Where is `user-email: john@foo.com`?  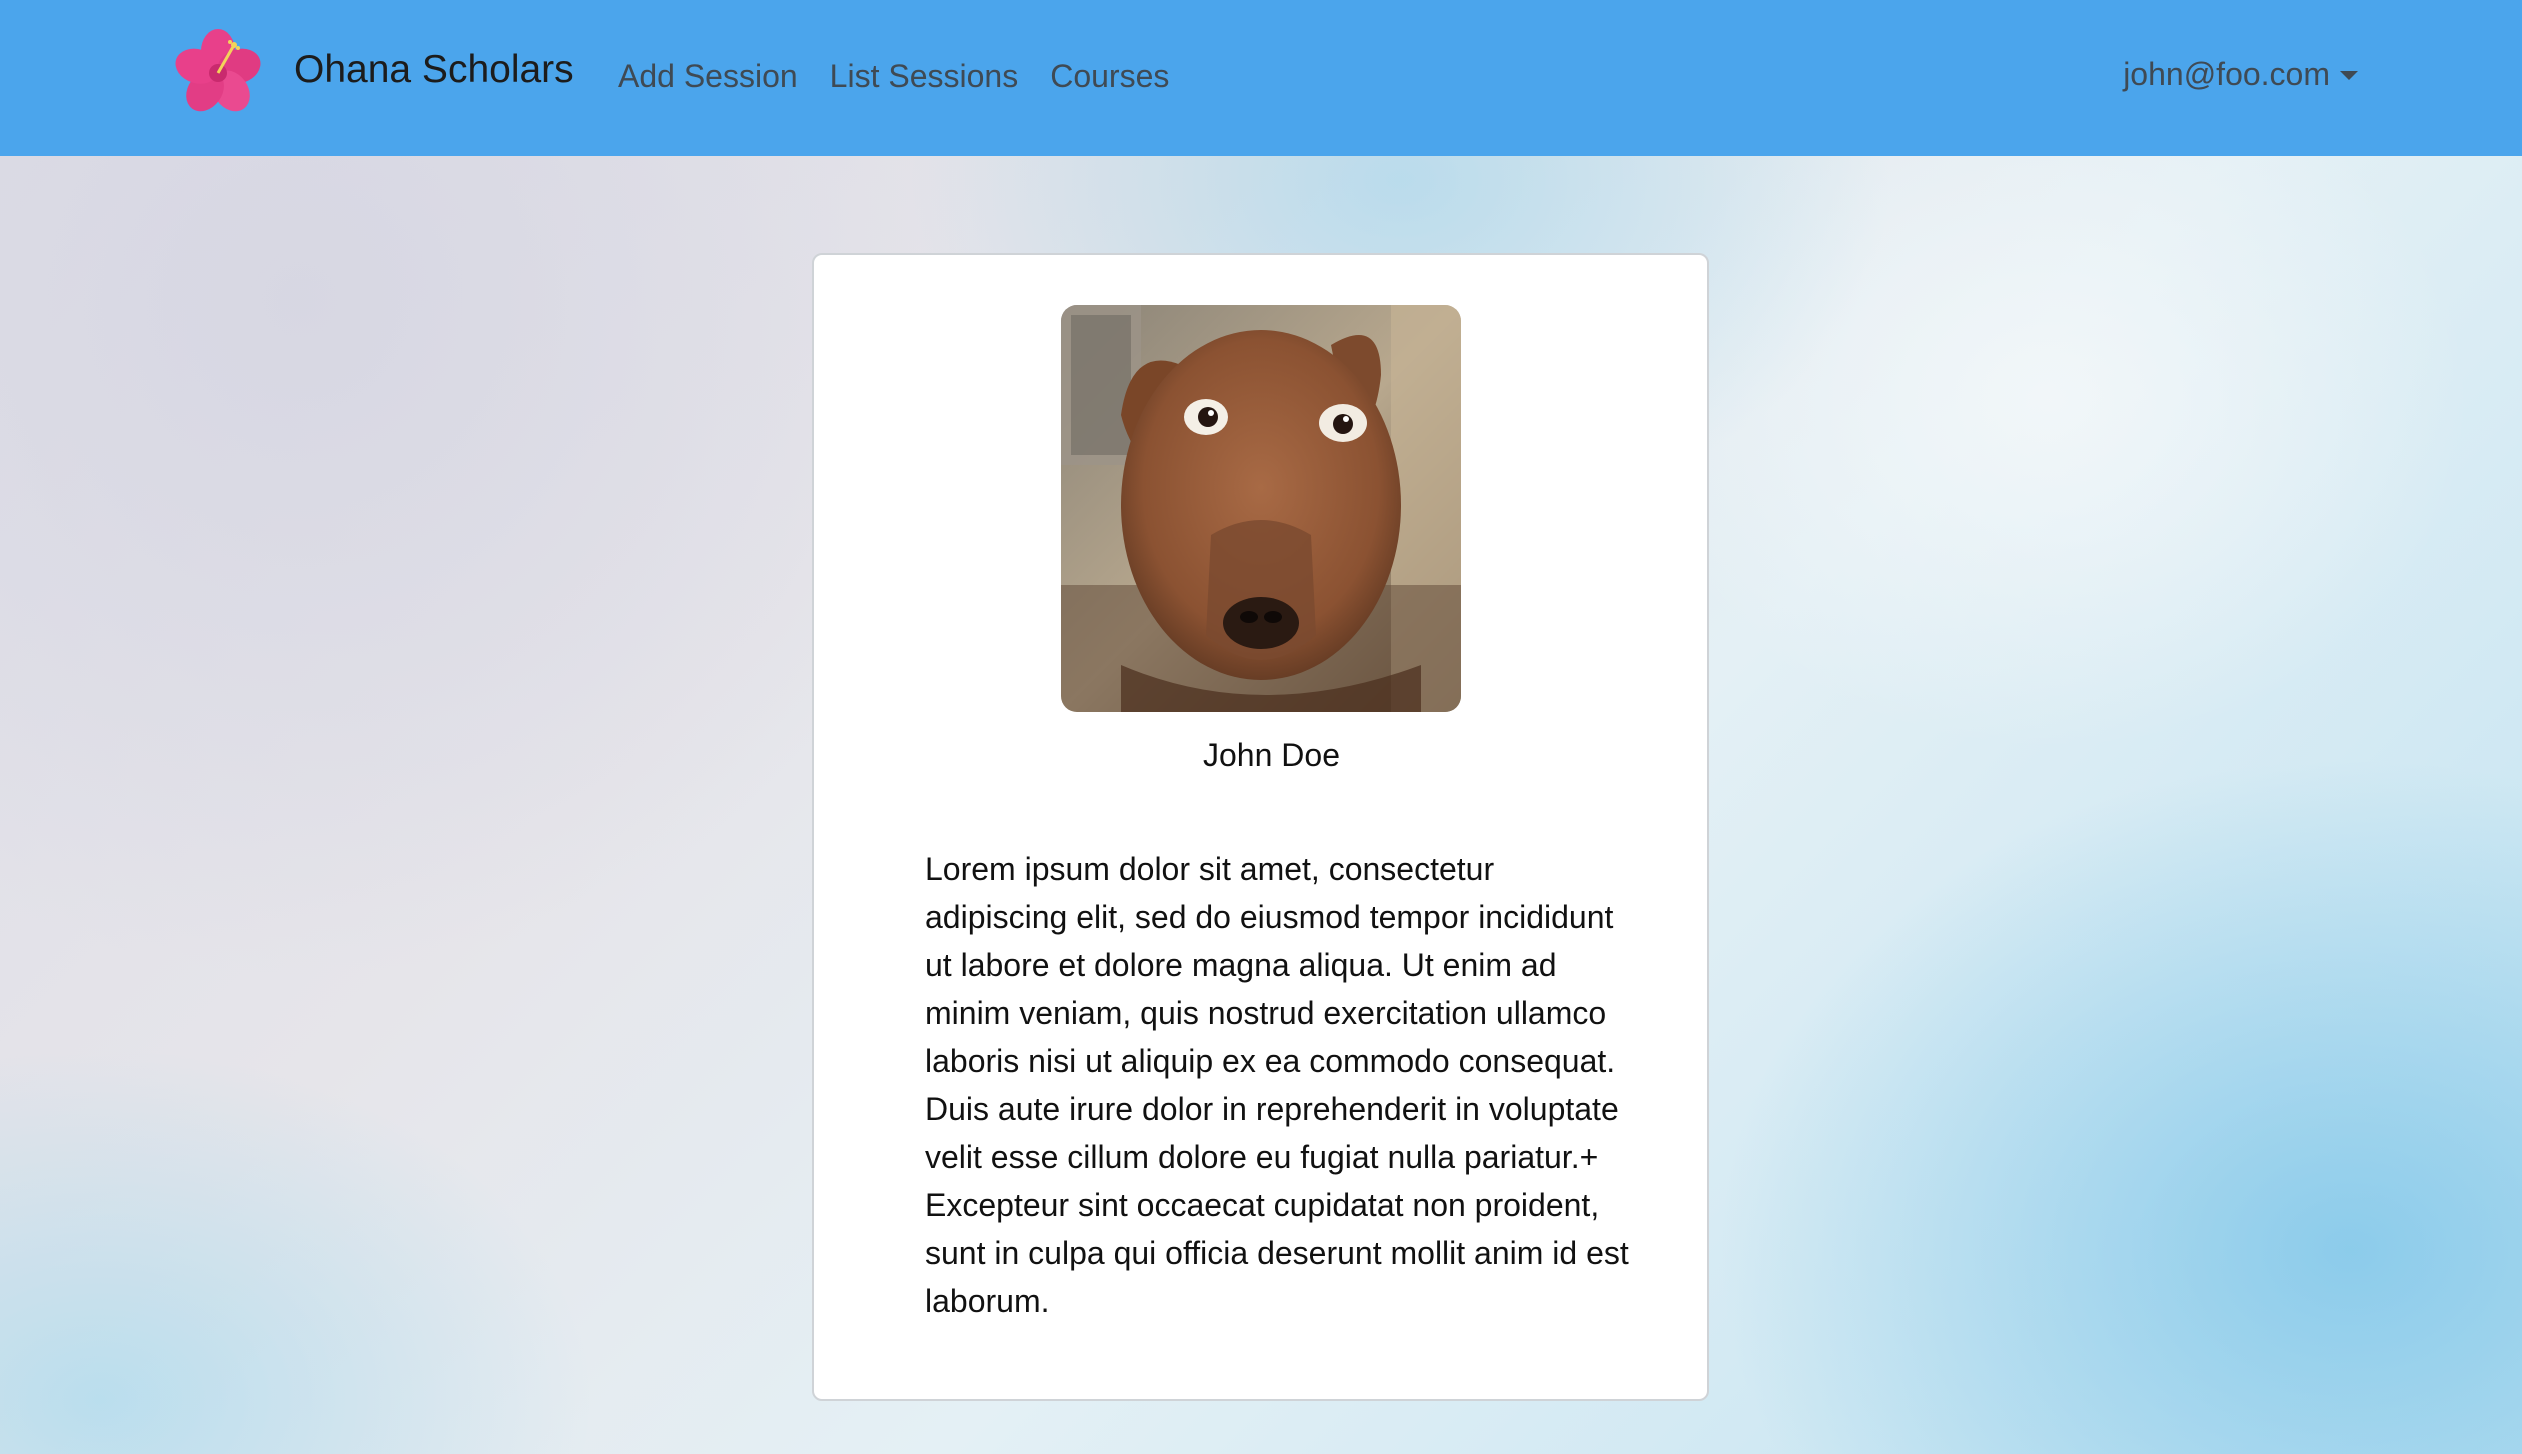
user-email: john@foo.com is located at coordinates (2226, 74).